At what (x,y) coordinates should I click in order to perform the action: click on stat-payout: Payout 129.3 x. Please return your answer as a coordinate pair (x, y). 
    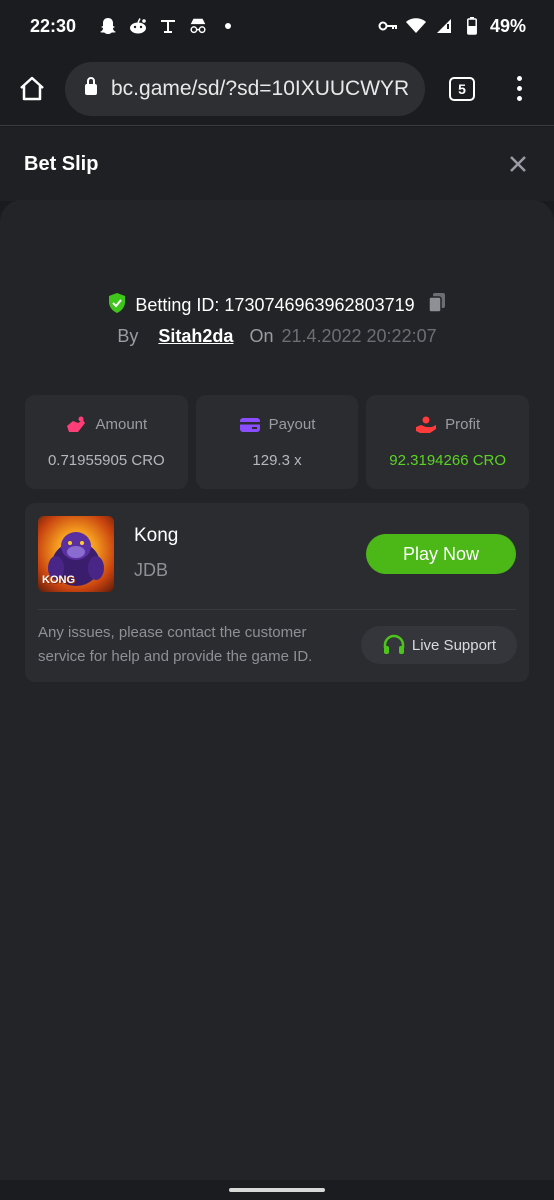
    Looking at the image, I should click on (277, 442).